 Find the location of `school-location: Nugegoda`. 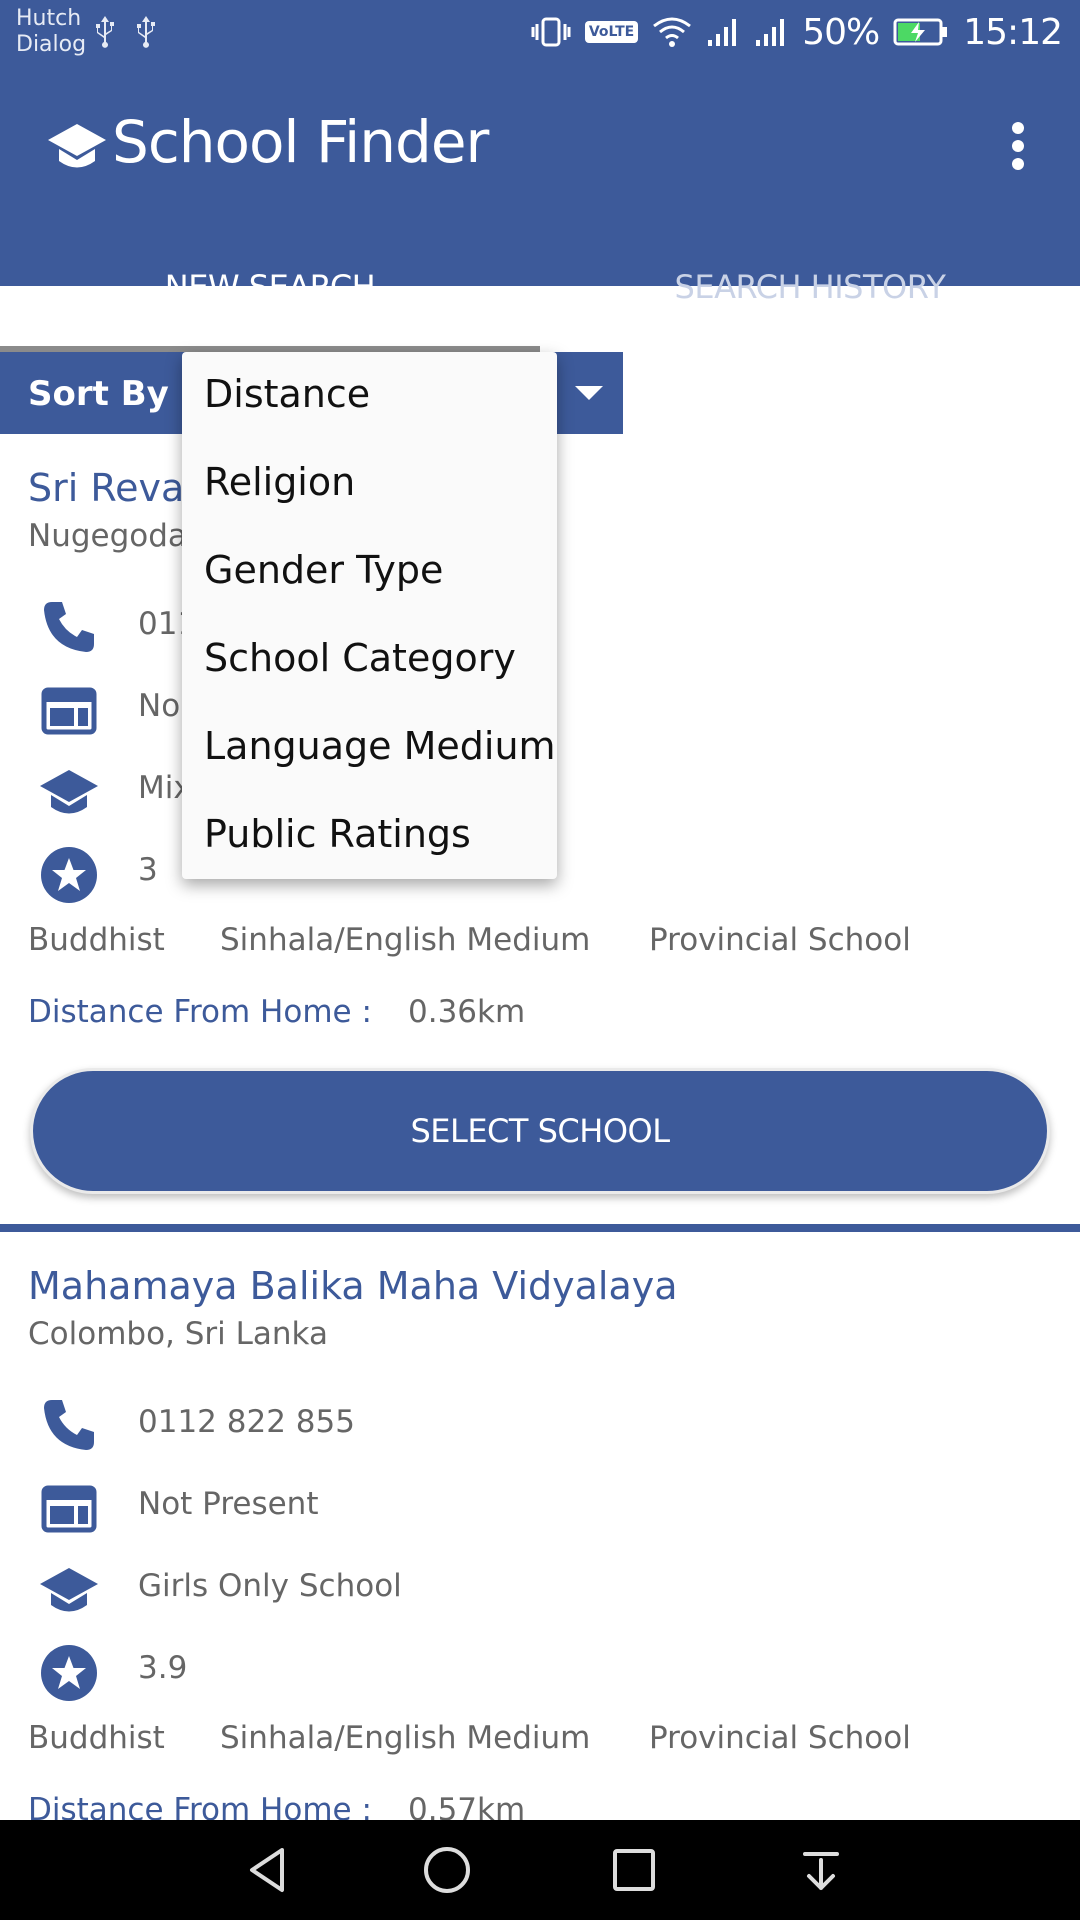

school-location: Nugegoda is located at coordinates (107, 536).